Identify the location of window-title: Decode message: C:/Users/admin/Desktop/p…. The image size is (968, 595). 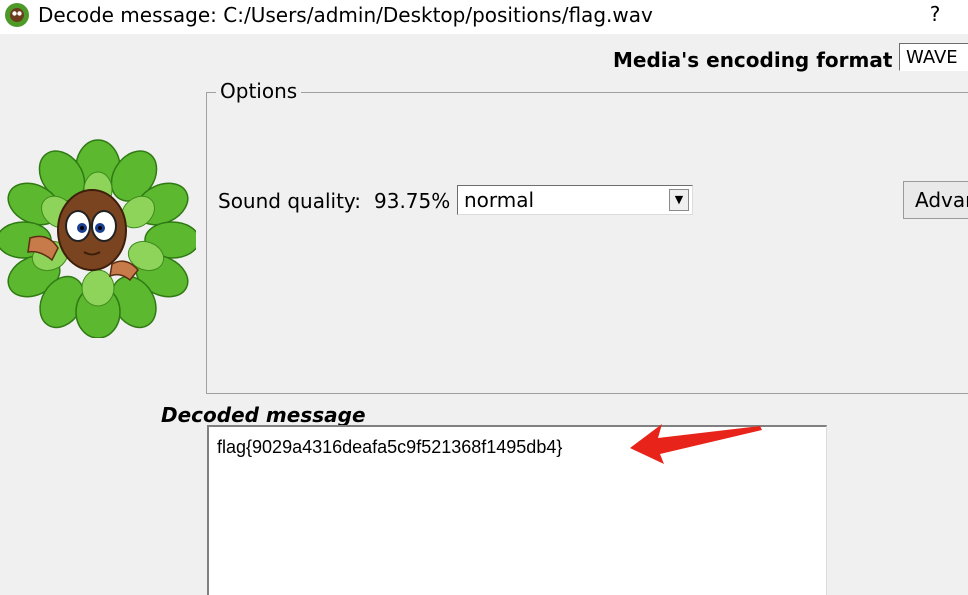
(345, 15).